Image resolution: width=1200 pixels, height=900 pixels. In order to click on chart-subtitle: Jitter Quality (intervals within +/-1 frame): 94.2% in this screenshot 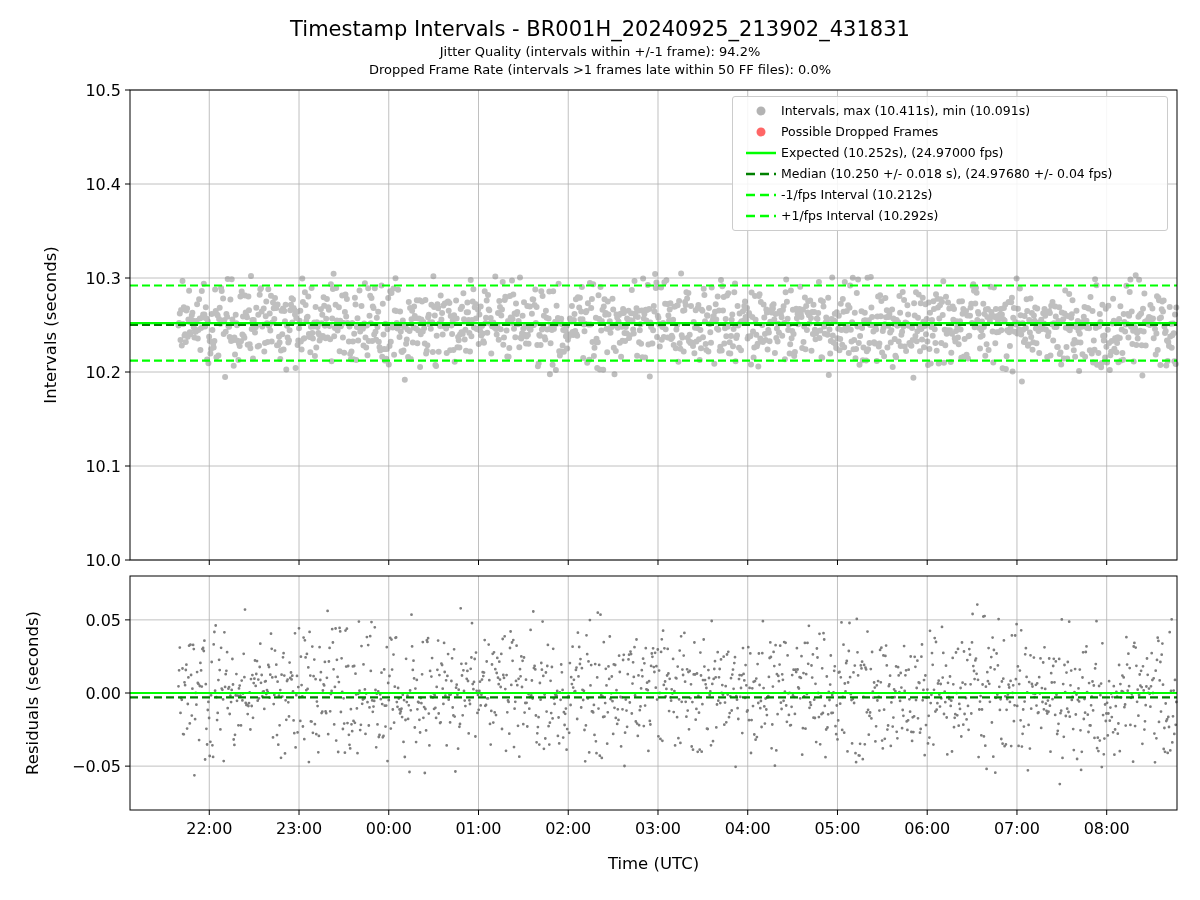, I will do `click(600, 52)`.